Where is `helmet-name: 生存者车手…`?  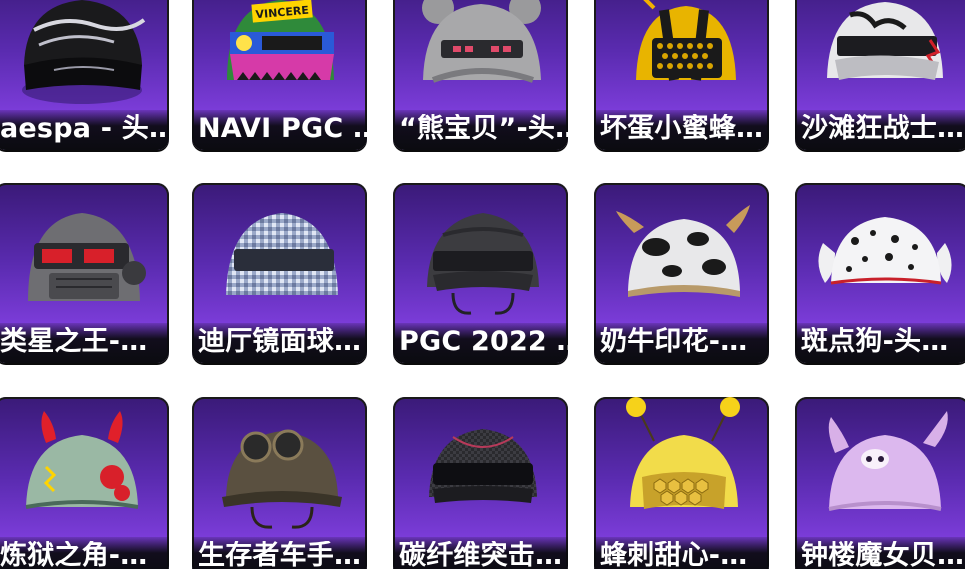
helmet-name: 生存者车手… is located at coordinates (280, 555).